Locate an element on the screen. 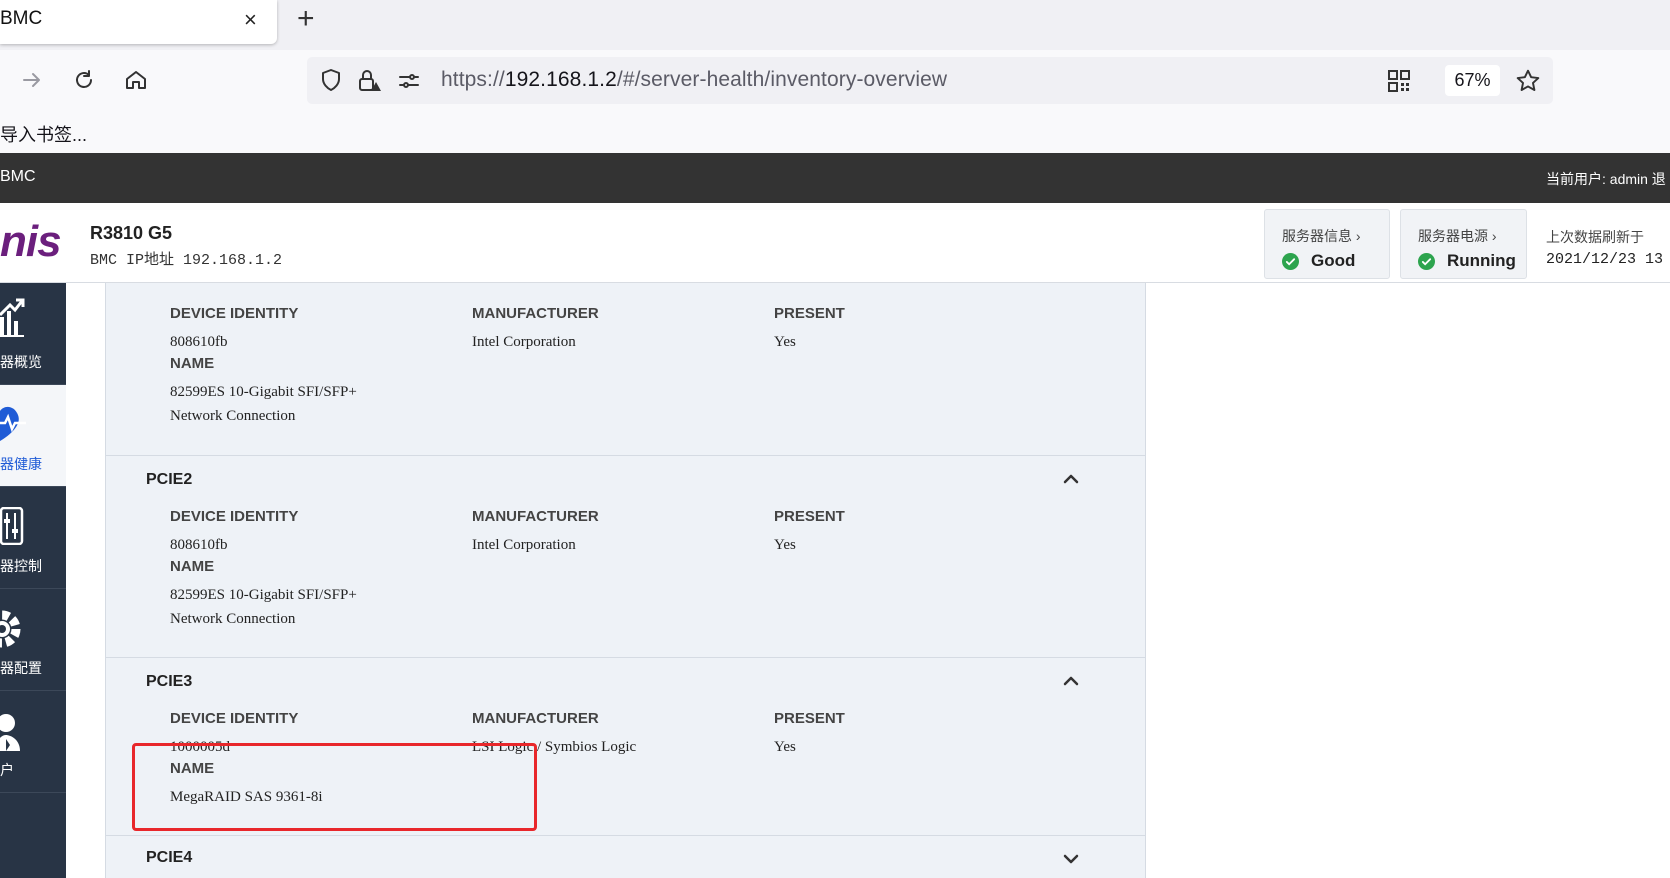  qr-code-icon is located at coordinates (1399, 81).